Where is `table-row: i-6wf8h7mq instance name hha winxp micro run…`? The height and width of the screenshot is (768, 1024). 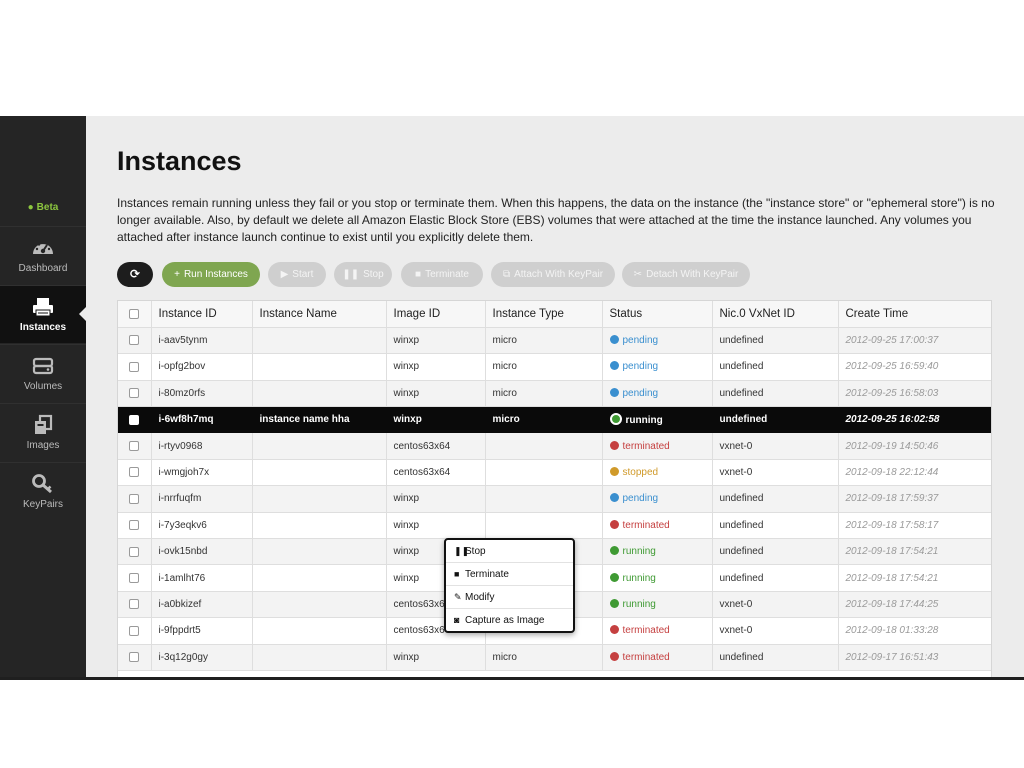 table-row: i-6wf8h7mq instance name hha winxp micro run… is located at coordinates (554, 420).